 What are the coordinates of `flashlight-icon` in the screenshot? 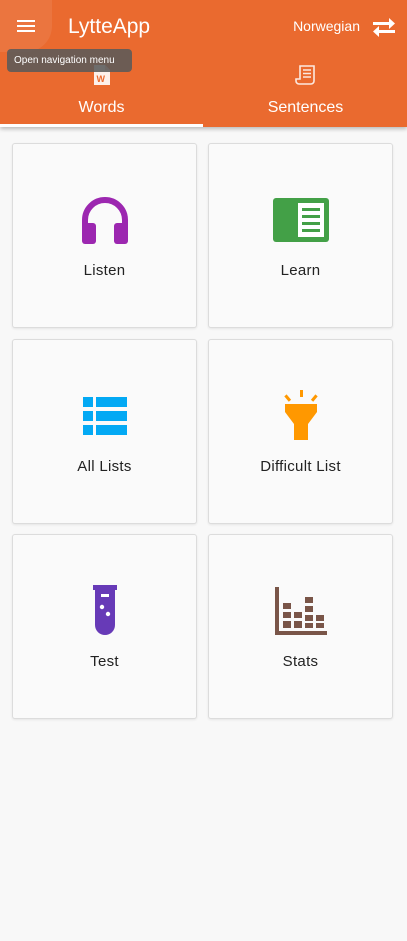 It's located at (300, 415).